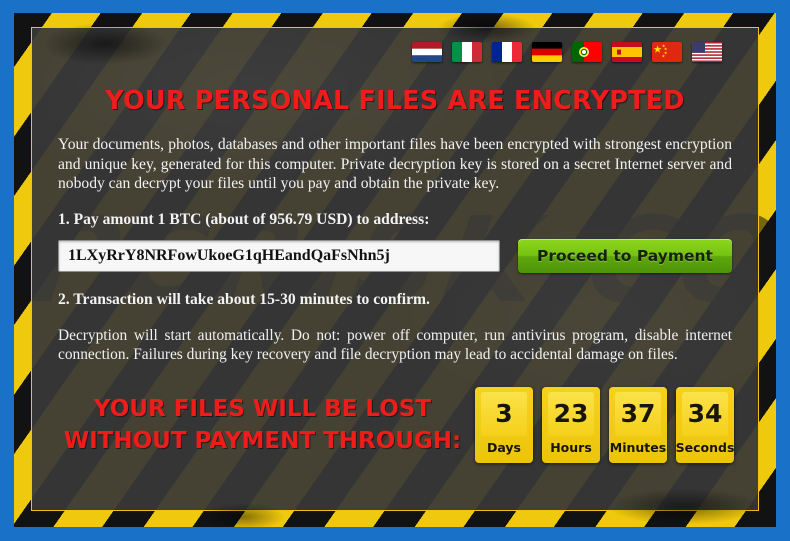 The height and width of the screenshot is (541, 790). Describe the element at coordinates (707, 52) in the screenshot. I see `flag-usa-icon` at that location.